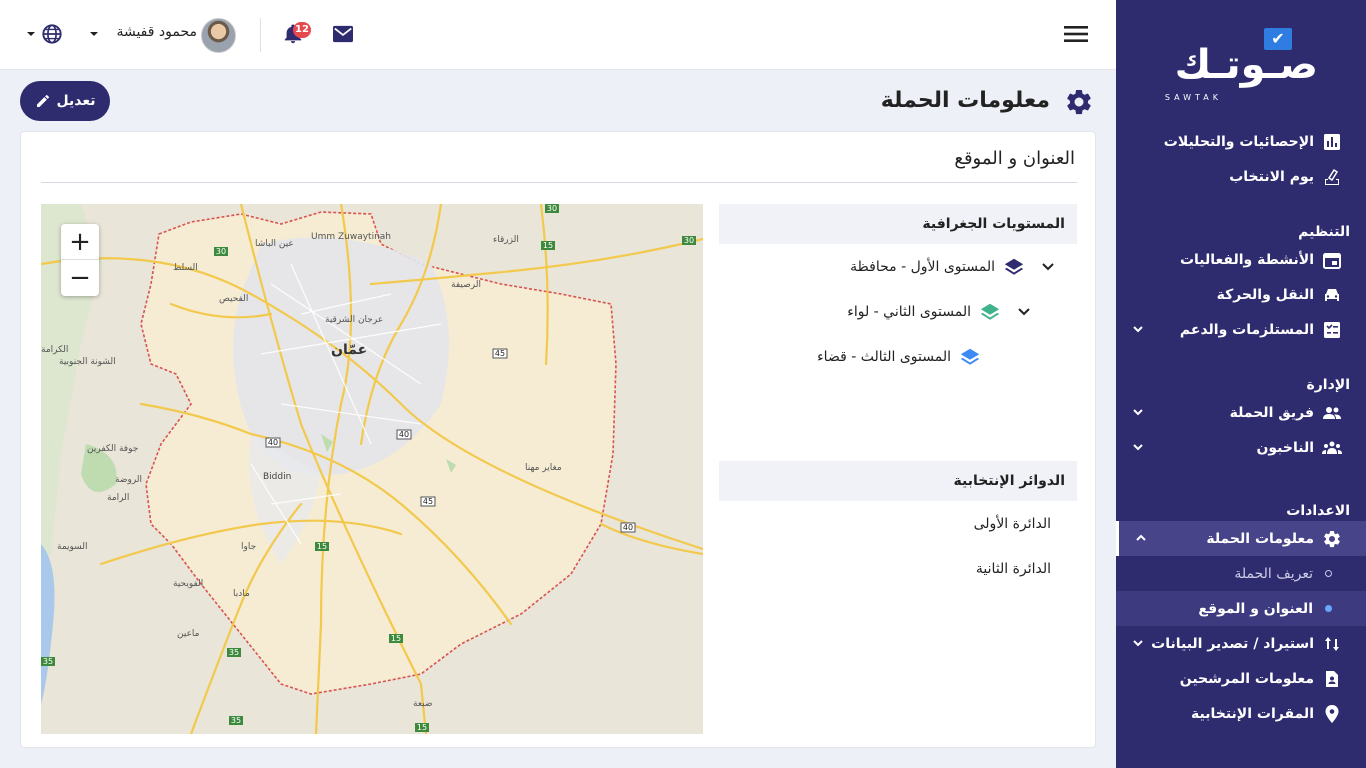 This screenshot has height=768, width=1366. I want to click on sidebar-item-election-day: يوم الانتخاب, so click(1241, 176).